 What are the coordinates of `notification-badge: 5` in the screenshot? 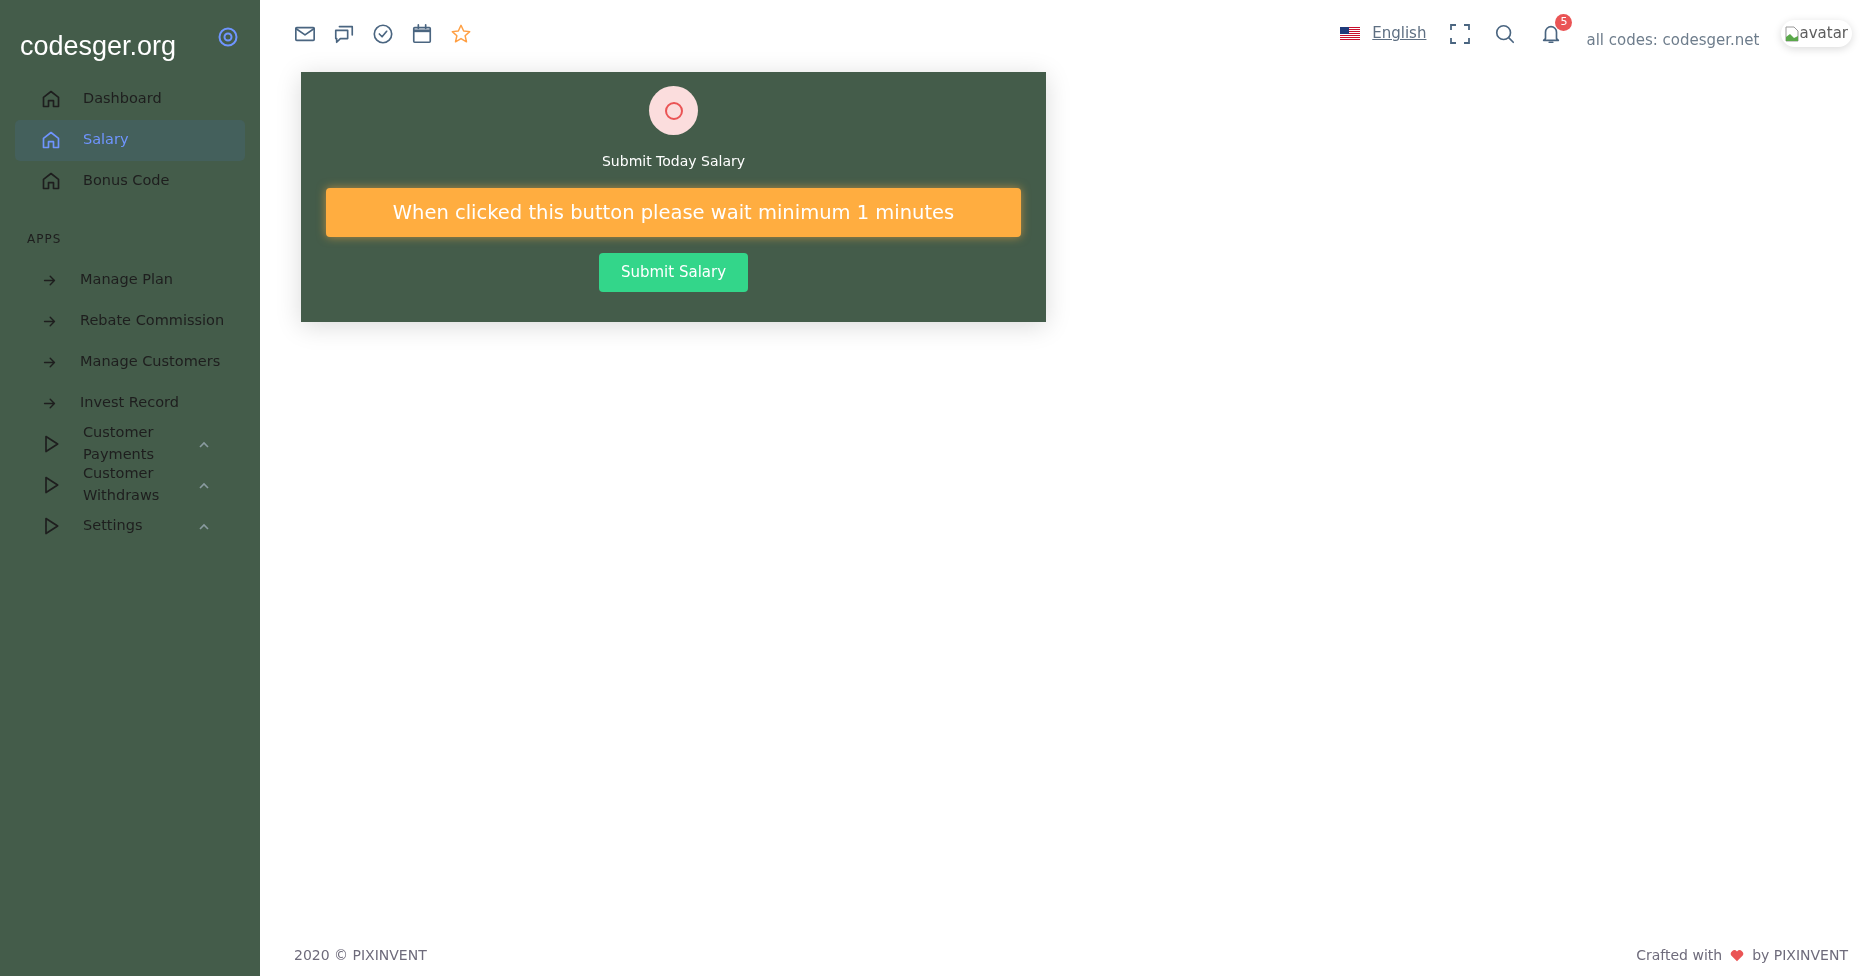 It's located at (1564, 22).